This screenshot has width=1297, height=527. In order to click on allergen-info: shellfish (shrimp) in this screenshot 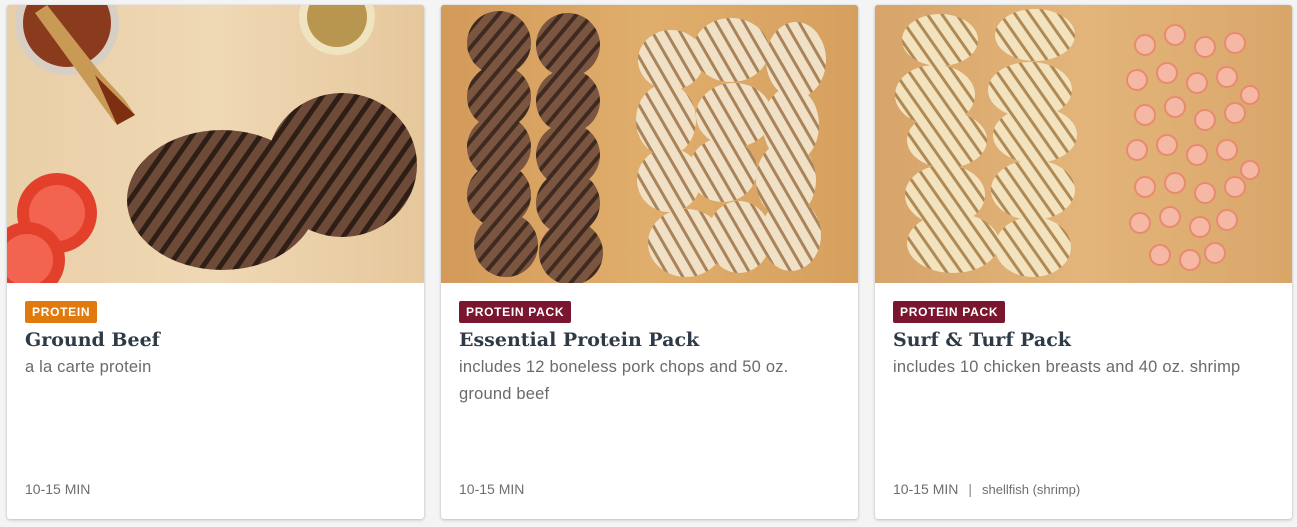, I will do `click(1031, 489)`.